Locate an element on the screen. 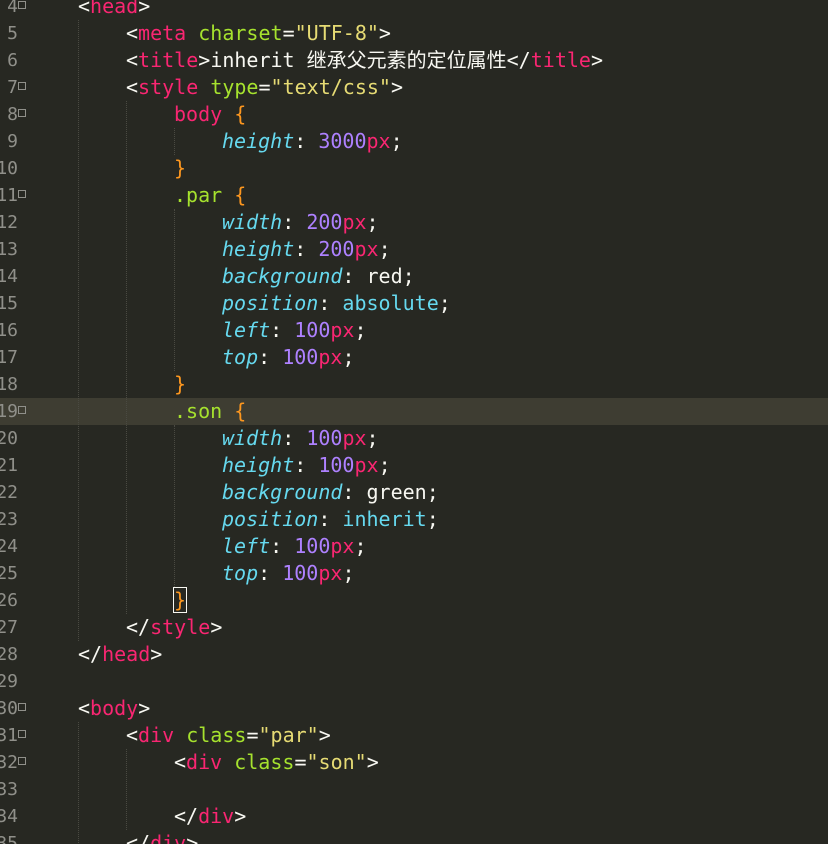 The image size is (828, 844). code-text: <head> is located at coordinates (114, 10).